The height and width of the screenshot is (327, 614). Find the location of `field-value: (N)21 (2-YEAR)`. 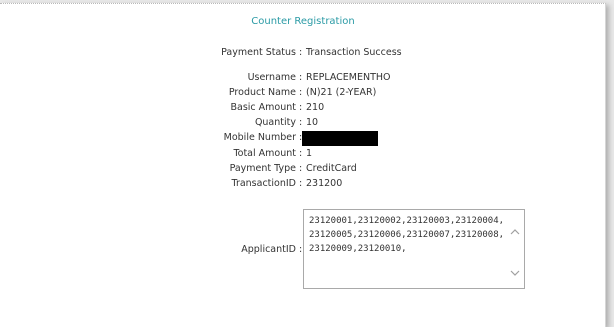

field-value: (N)21 (2-YEAR) is located at coordinates (341, 92).